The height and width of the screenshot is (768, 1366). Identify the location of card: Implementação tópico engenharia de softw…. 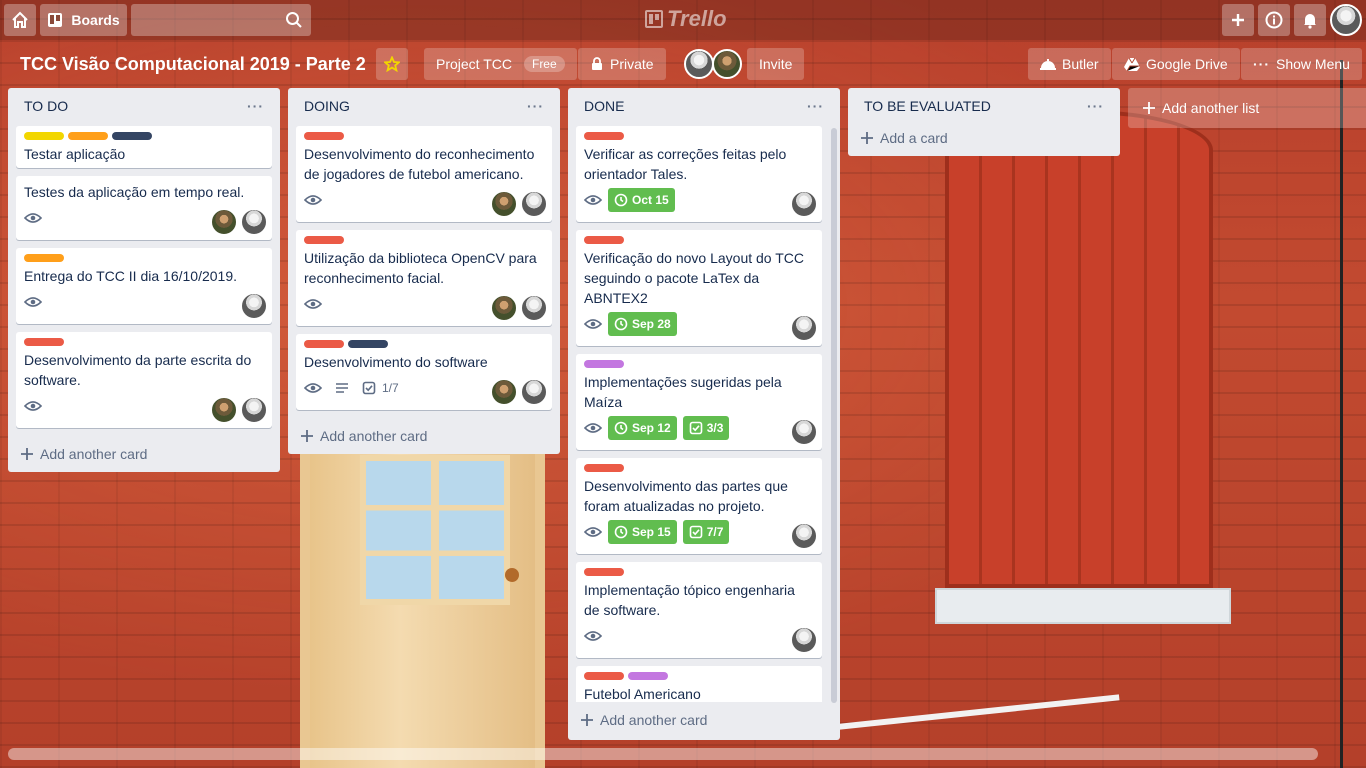
(699, 610).